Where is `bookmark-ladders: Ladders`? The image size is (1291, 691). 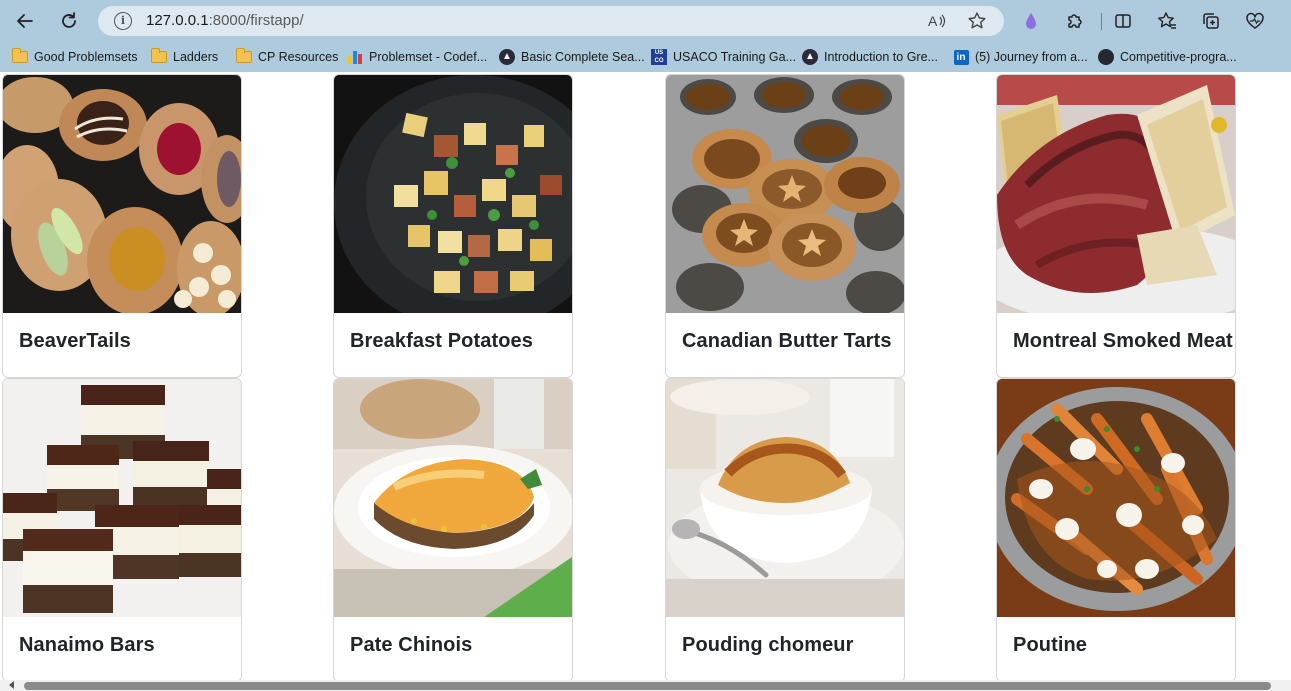 bookmark-ladders: Ladders is located at coordinates (184, 57).